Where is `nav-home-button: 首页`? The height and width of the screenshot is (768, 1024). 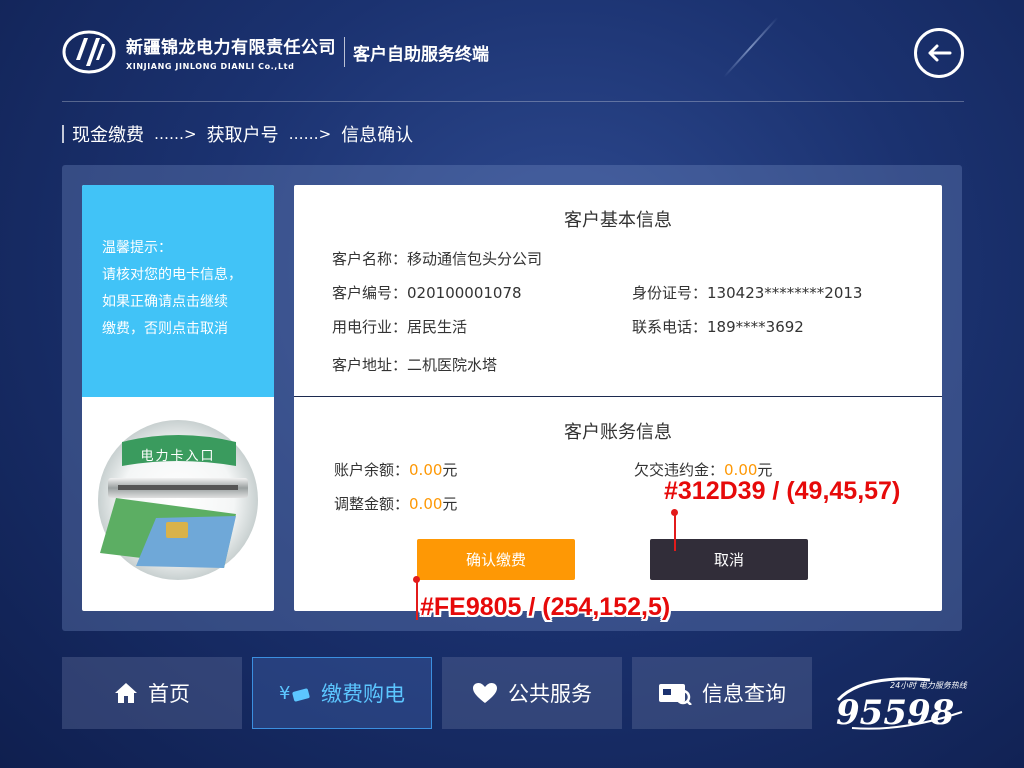 nav-home-button: 首页 is located at coordinates (152, 693).